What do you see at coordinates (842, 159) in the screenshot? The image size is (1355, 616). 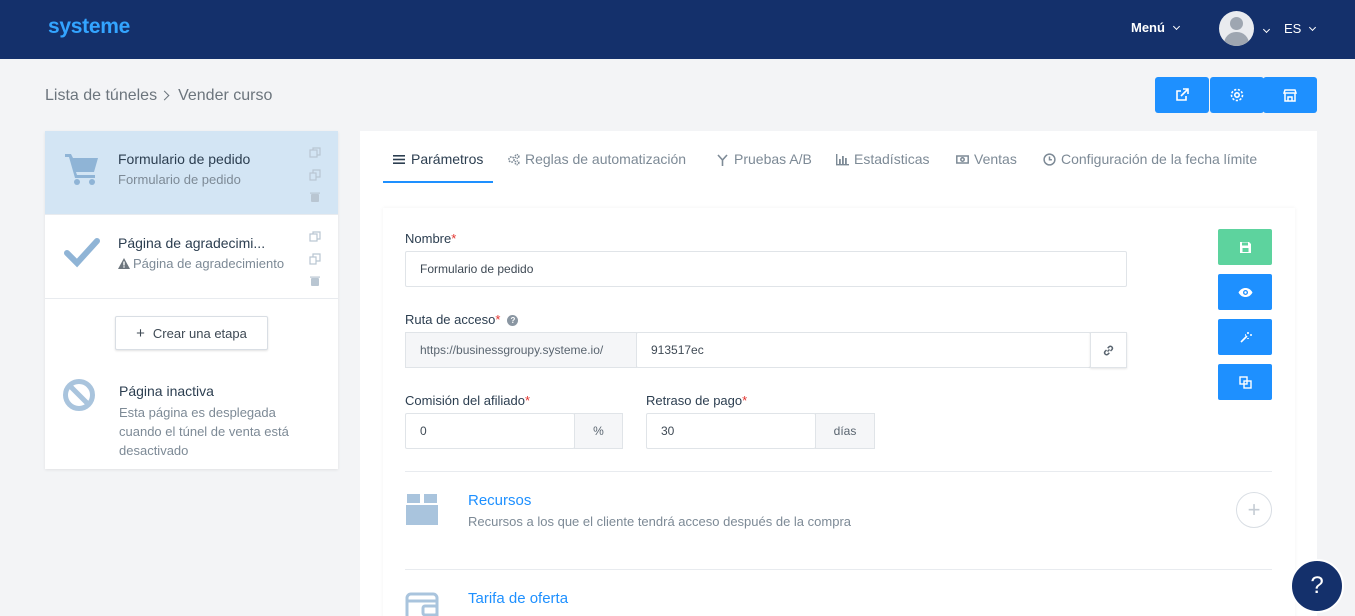 I see `bar-chart-icon` at bounding box center [842, 159].